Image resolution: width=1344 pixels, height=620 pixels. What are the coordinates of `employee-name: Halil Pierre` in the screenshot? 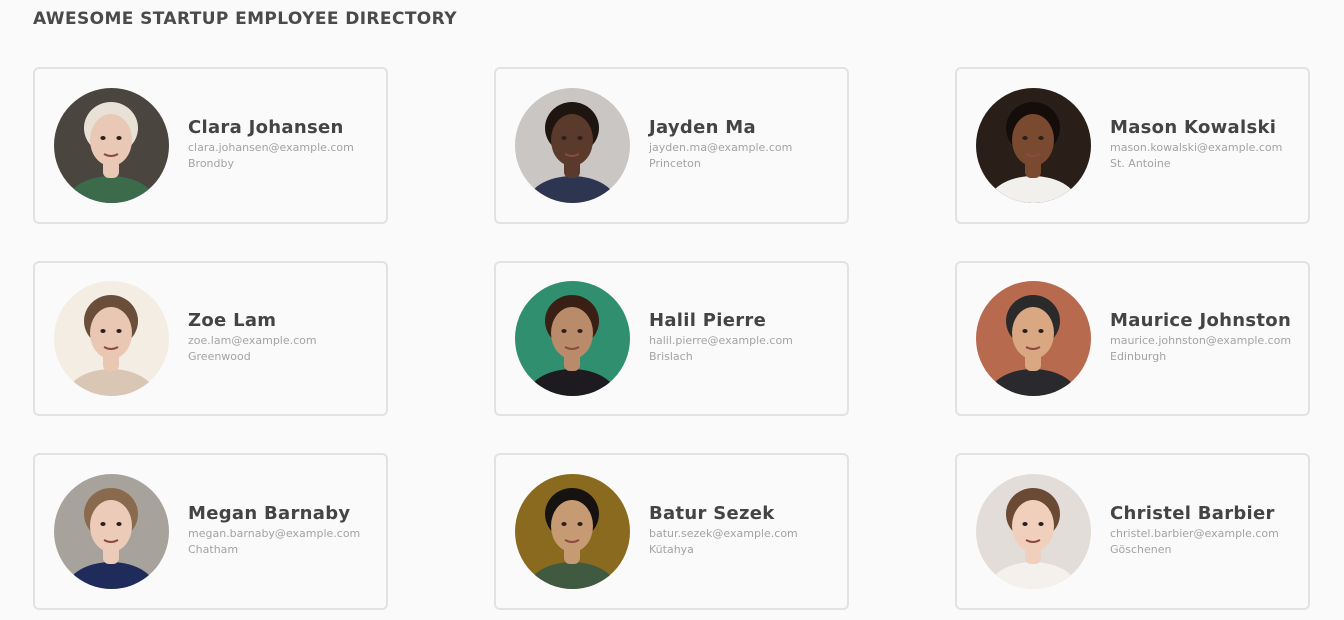 It's located at (708, 320).